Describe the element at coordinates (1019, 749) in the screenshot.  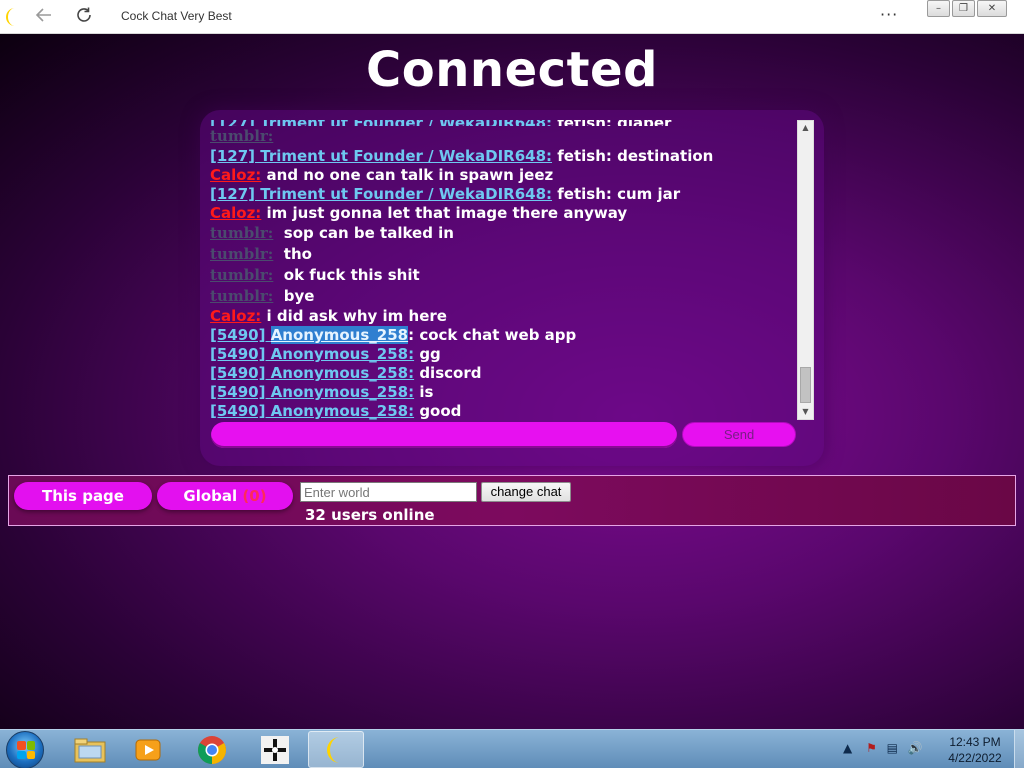
I see `show-desktop-button` at that location.